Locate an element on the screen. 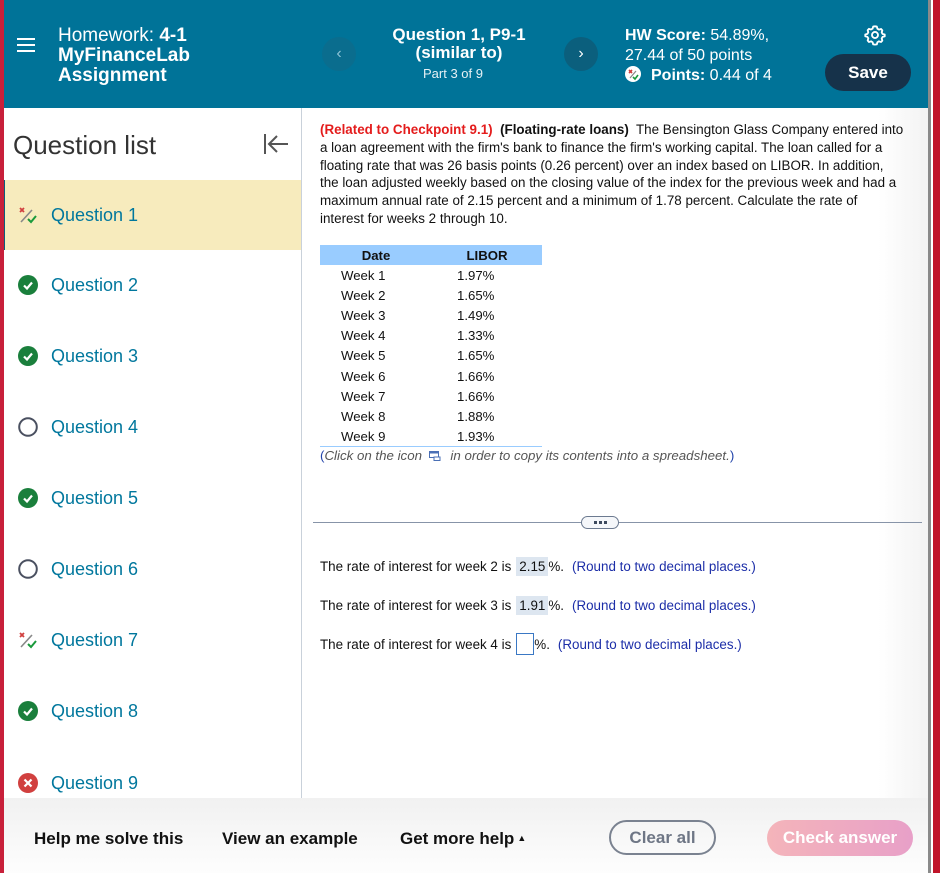 Image resolution: width=940 pixels, height=873 pixels. answer-prompt: The rate of interest for week 4 is is located at coordinates (416, 644).